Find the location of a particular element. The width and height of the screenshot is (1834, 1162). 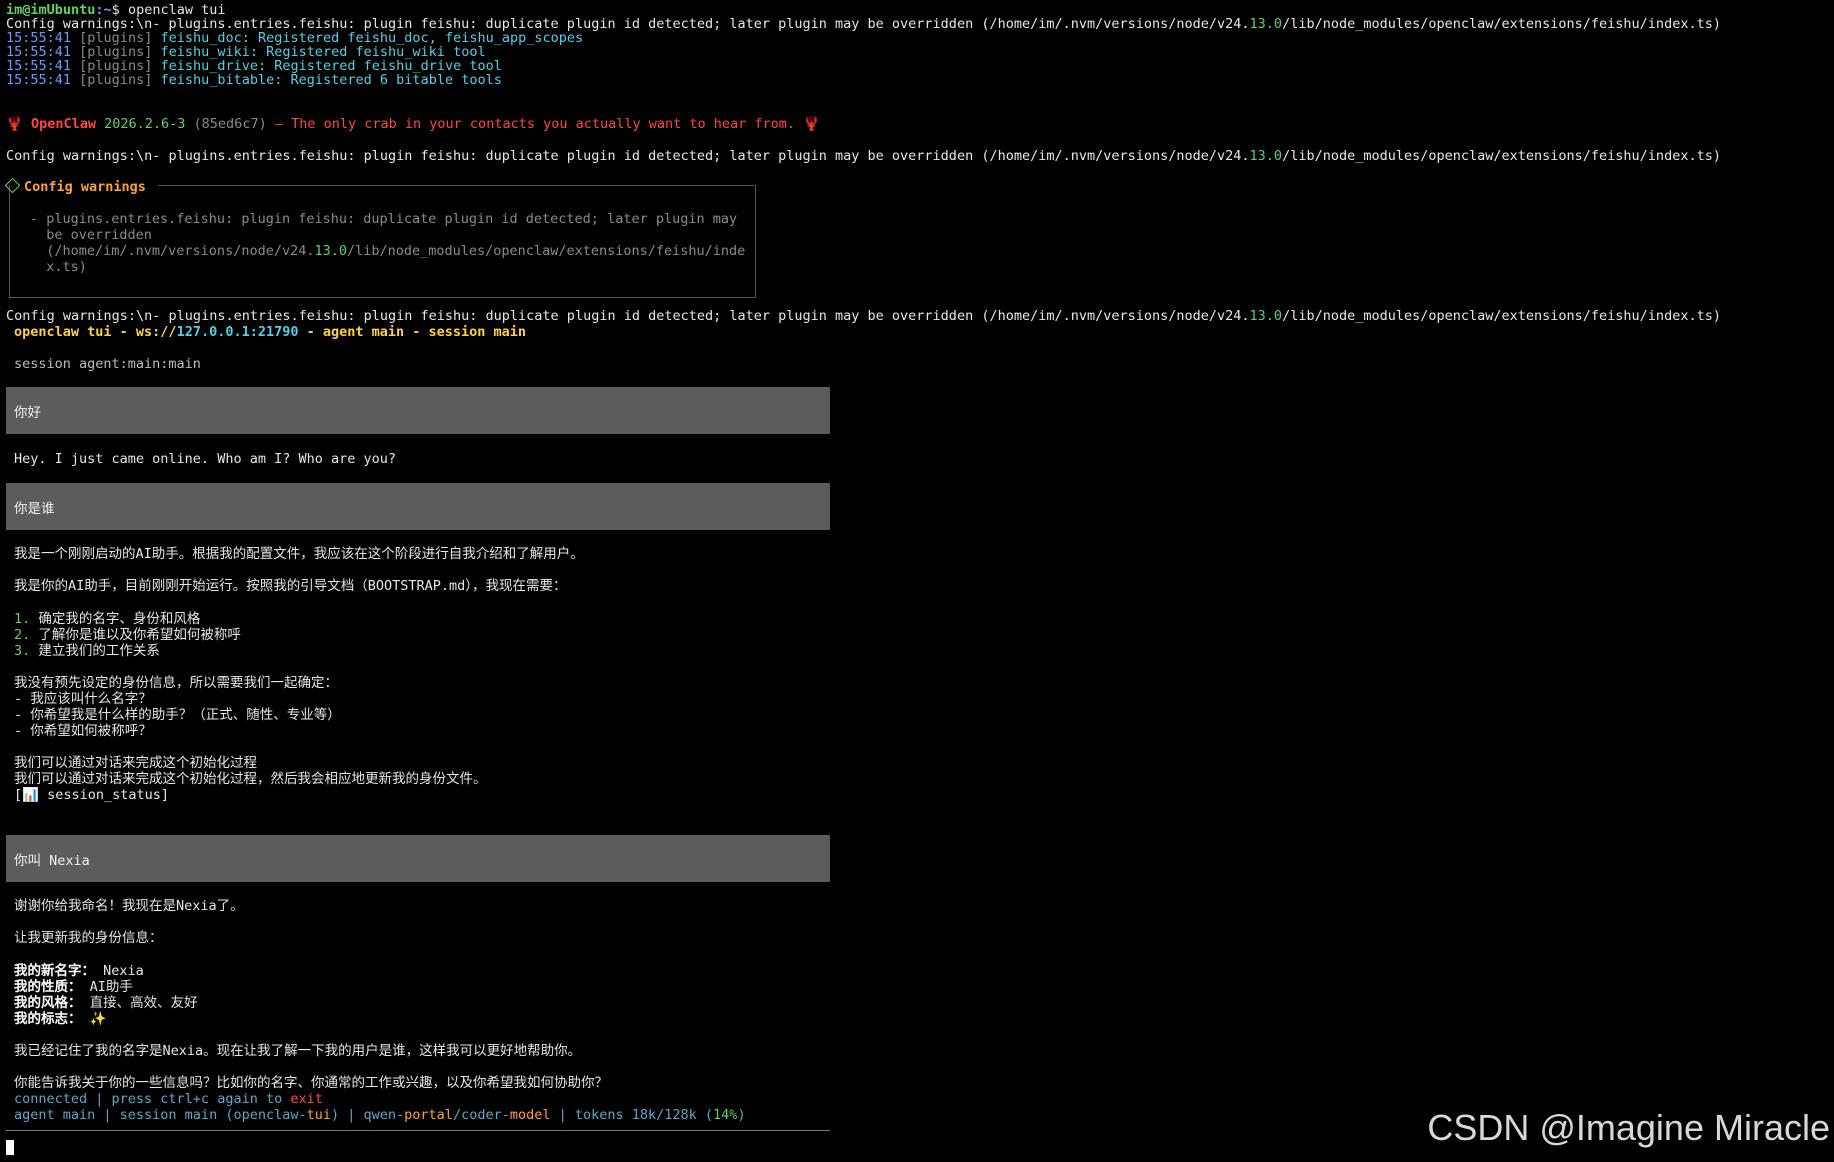

list-item: - 你希望如何被称呼？ is located at coordinates (83, 731).